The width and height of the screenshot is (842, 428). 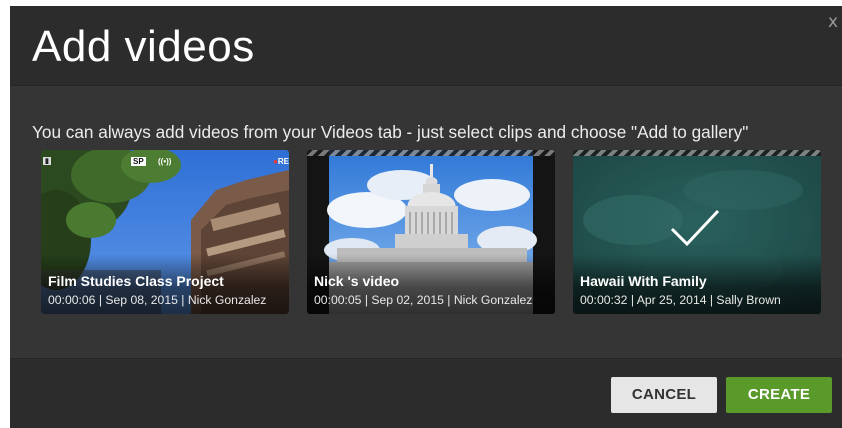 What do you see at coordinates (47, 161) in the screenshot?
I see `battery-icon: ▮` at bounding box center [47, 161].